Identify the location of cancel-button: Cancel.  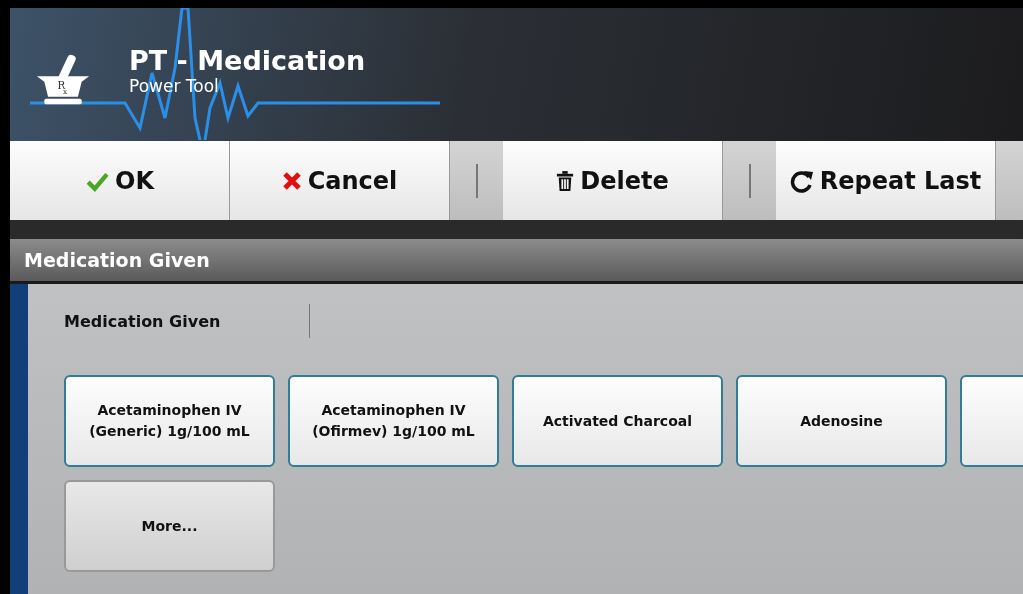
(340, 180).